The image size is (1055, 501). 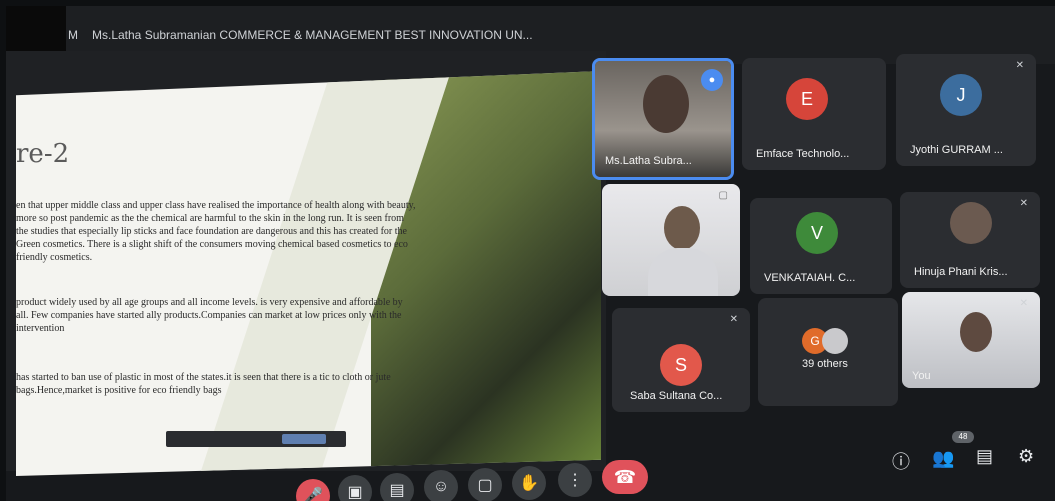 What do you see at coordinates (529, 483) in the screenshot?
I see `raise-hand-button: ✋` at bounding box center [529, 483].